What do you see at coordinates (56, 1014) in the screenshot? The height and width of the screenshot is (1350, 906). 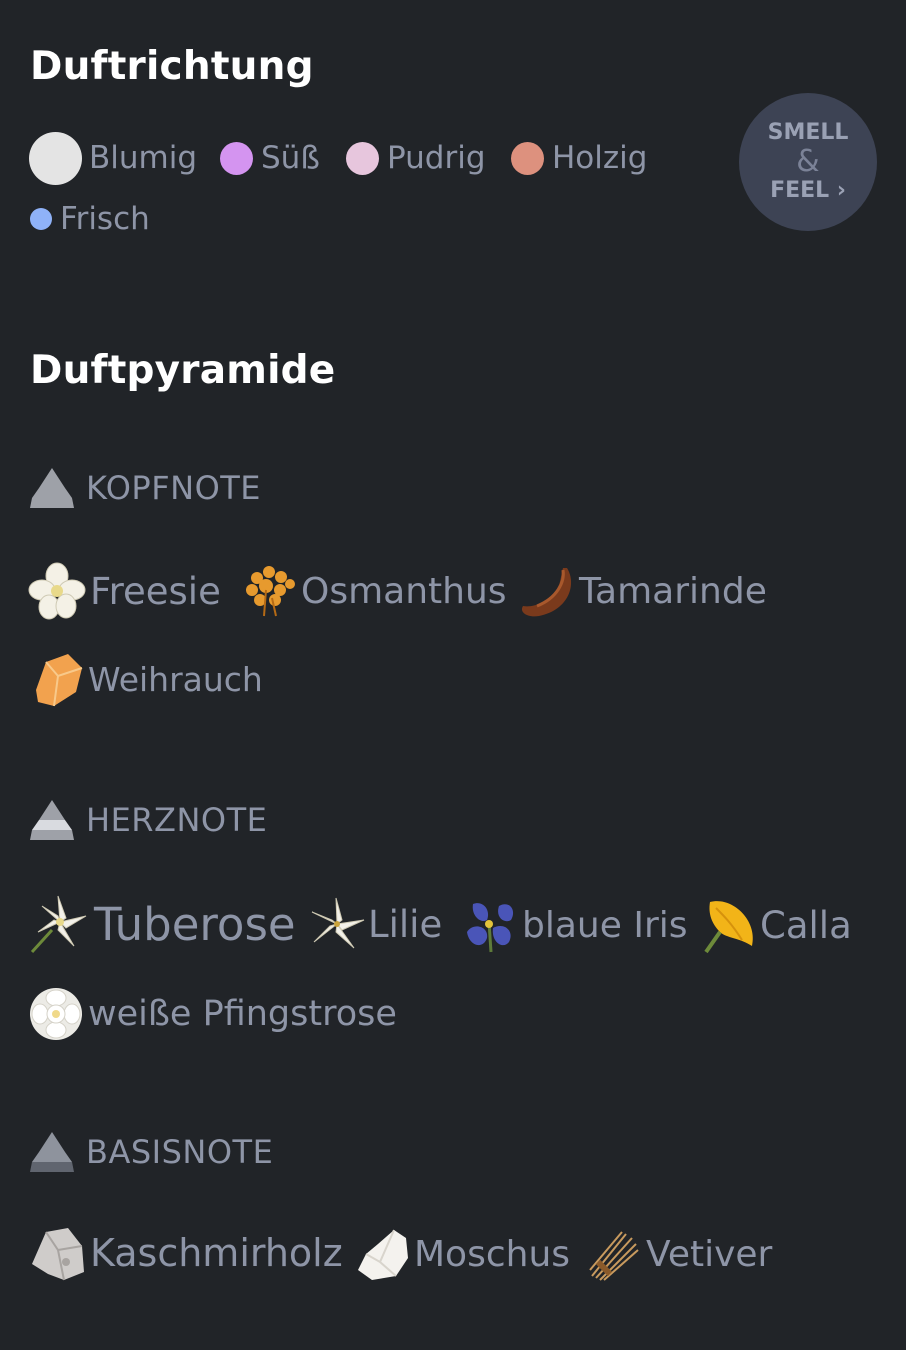 I see `peony-icon` at bounding box center [56, 1014].